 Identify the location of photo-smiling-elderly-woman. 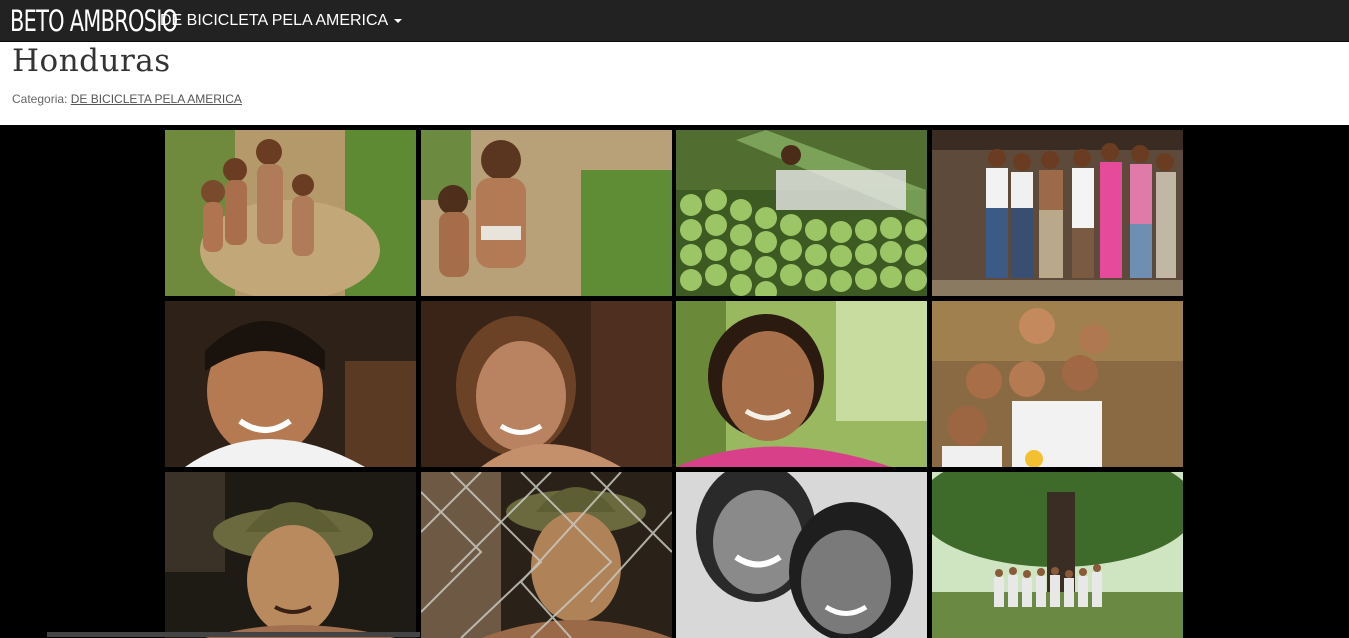
(801, 384).